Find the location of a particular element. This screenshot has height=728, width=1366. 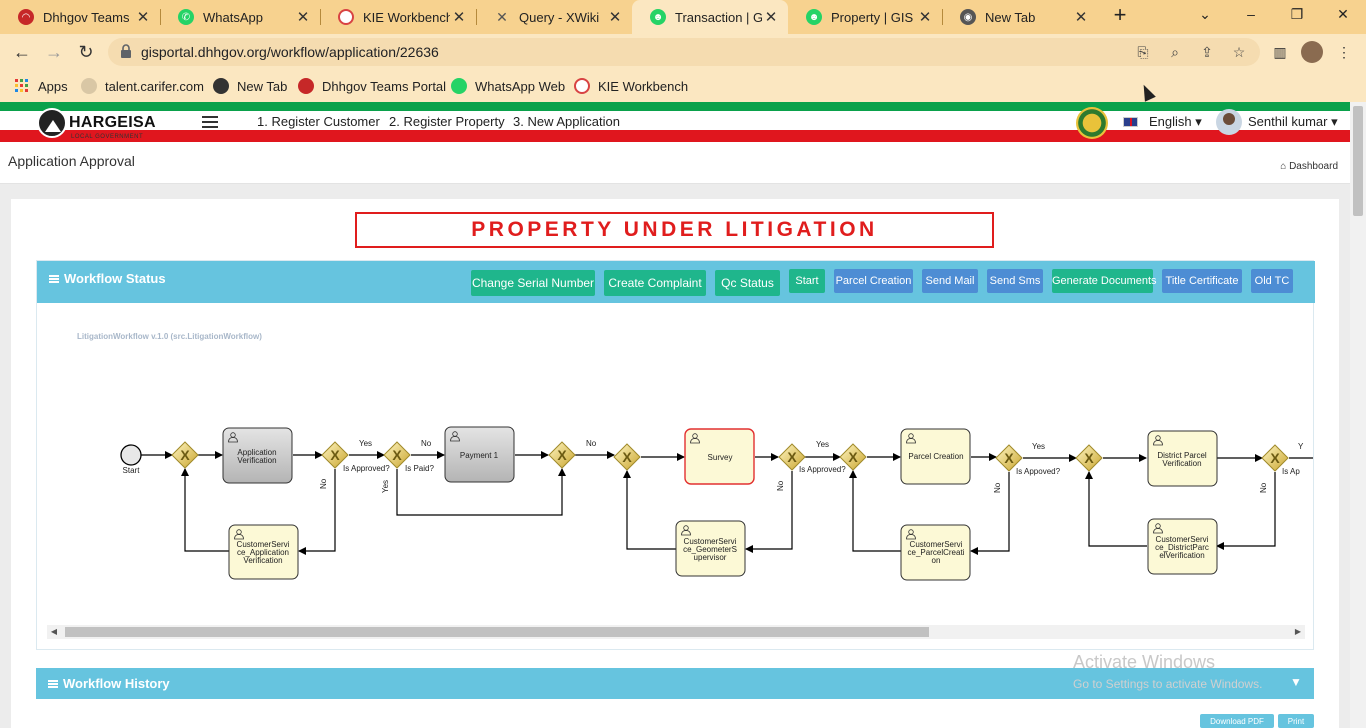

language-dropdown: English ▾ is located at coordinates (1175, 122).